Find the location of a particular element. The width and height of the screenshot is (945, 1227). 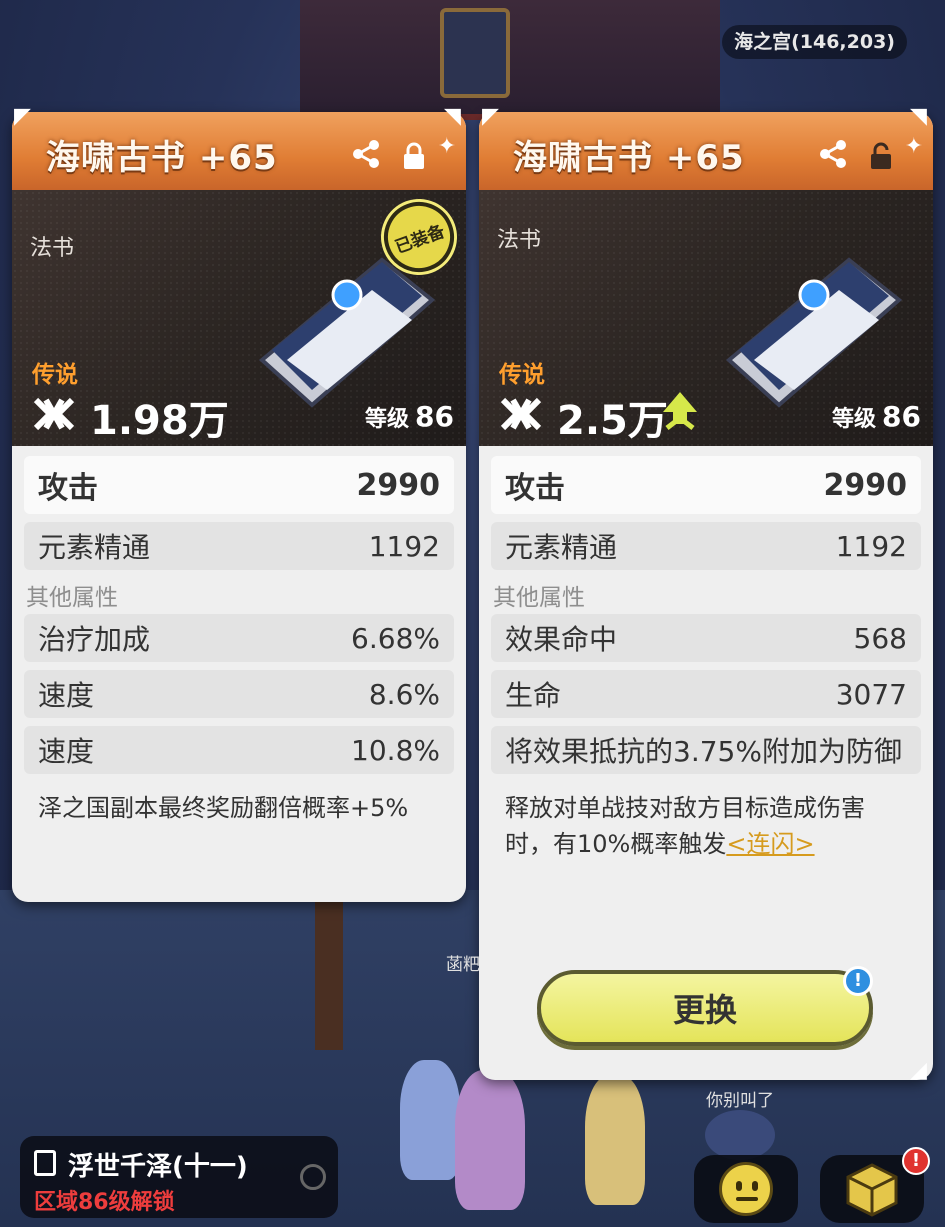

sub-stat-row: 速度 10.8% is located at coordinates (239, 750).